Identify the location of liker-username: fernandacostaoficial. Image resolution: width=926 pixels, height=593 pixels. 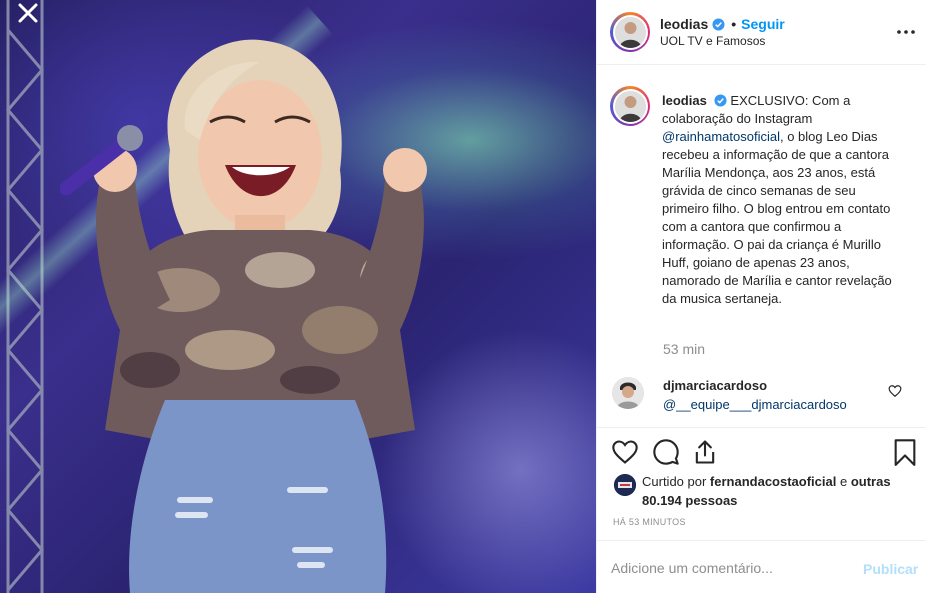
(773, 481).